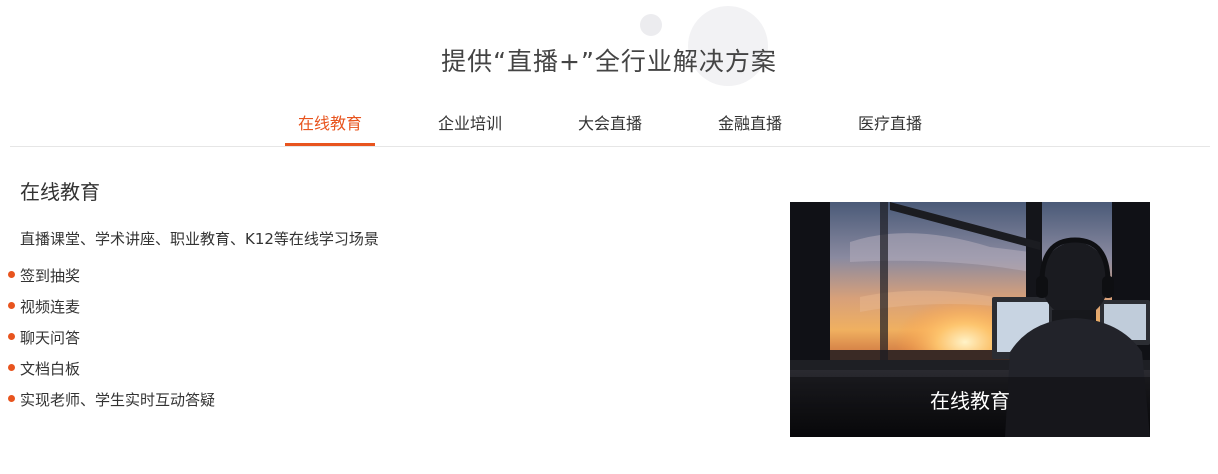 This screenshot has width=1218, height=474. I want to click on tab-enterprise-training: 企业培训, so click(470, 125).